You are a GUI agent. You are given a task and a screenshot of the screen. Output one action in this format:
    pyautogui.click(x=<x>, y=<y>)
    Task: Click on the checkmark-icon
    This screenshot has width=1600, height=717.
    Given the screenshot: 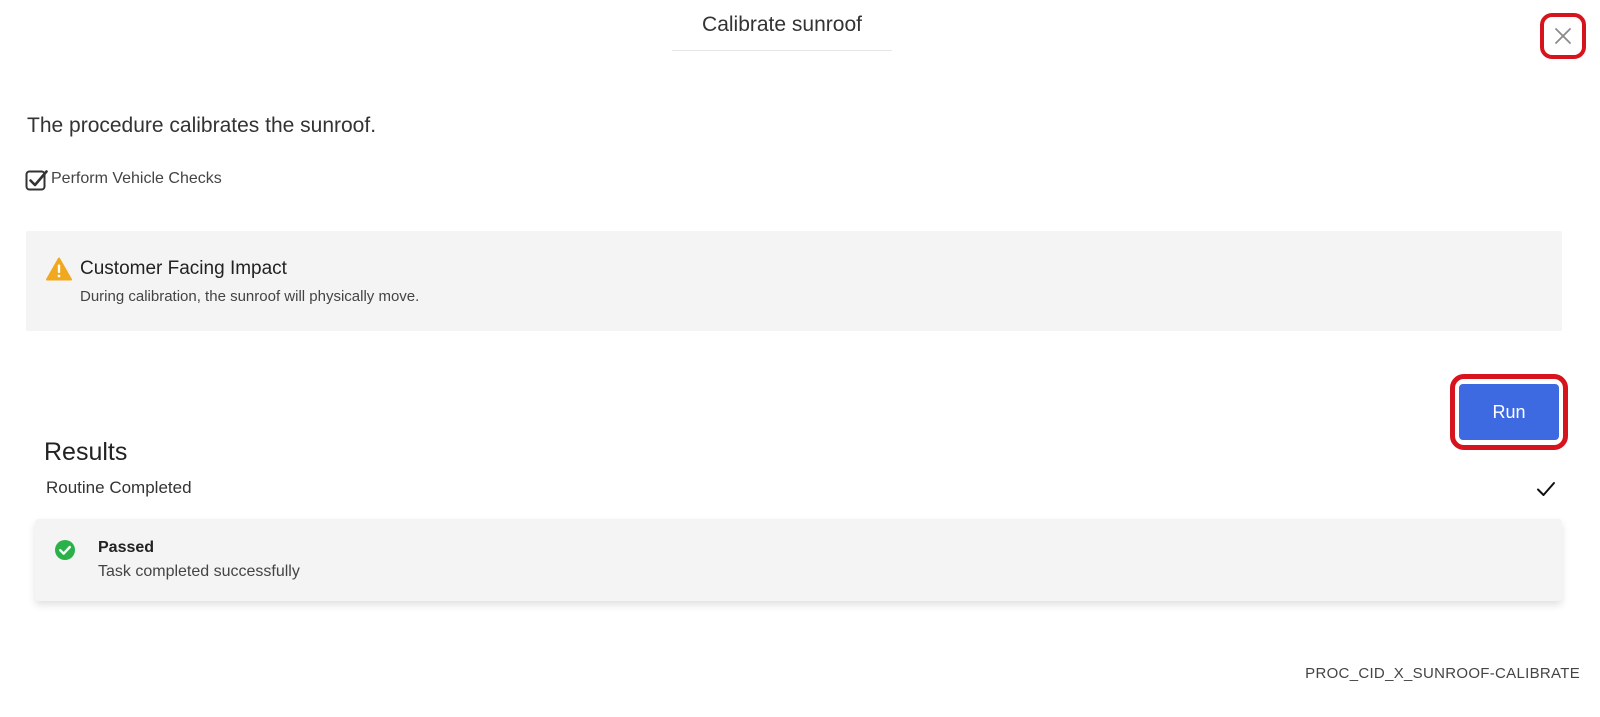 What is the action you would take?
    pyautogui.click(x=1546, y=489)
    